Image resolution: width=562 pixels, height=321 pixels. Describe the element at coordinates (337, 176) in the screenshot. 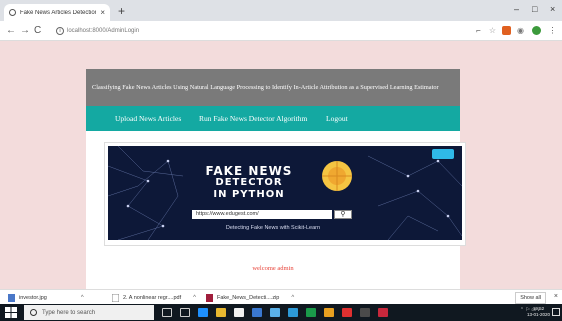

I see `brain-icon` at that location.